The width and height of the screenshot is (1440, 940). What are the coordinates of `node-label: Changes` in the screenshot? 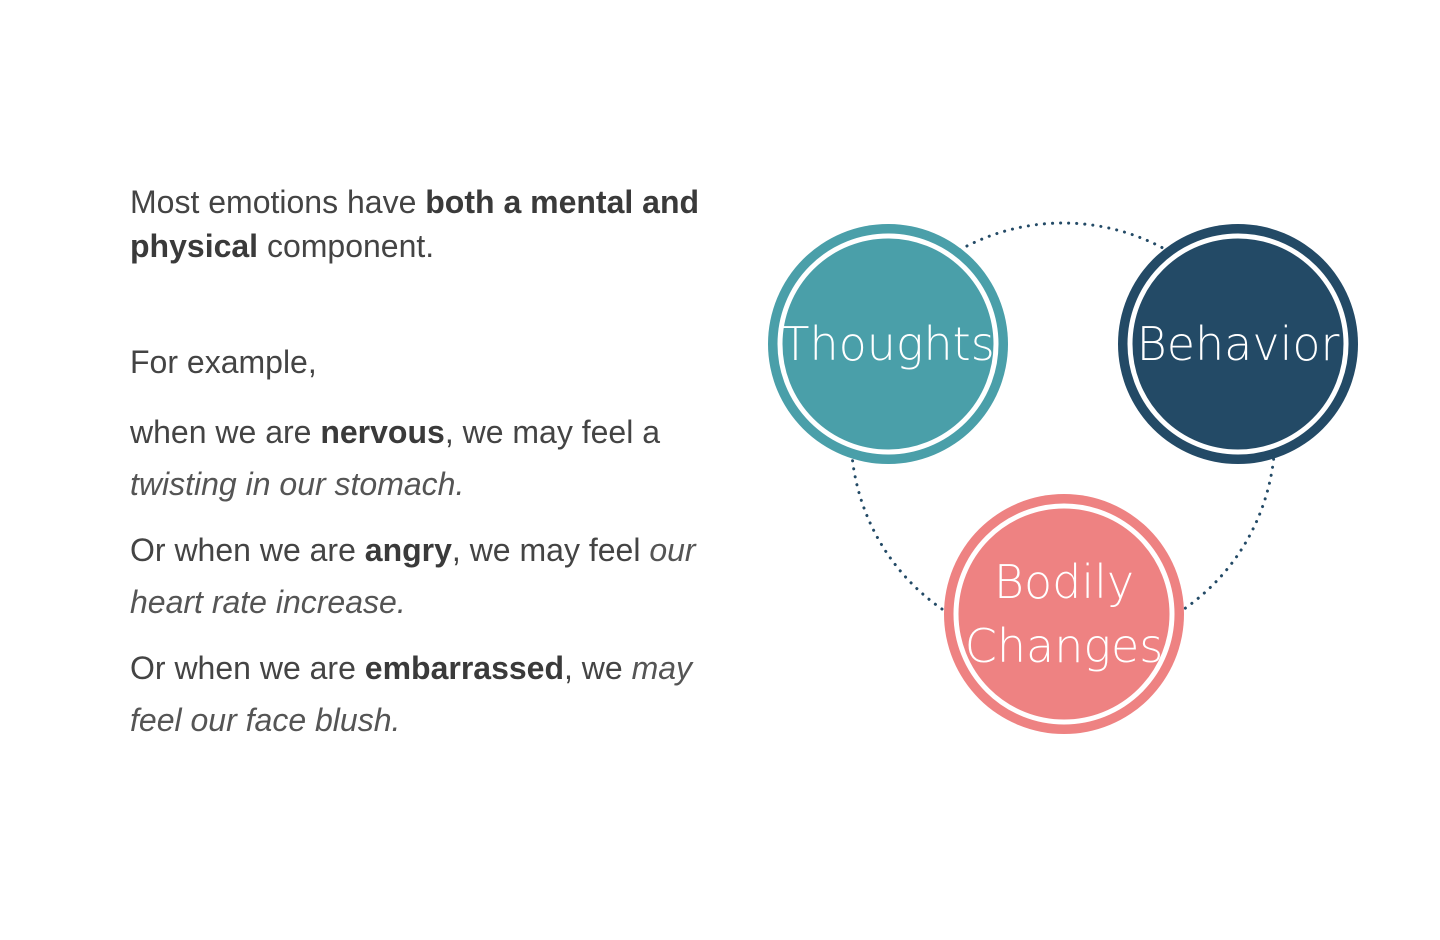 It's located at (1064, 646).